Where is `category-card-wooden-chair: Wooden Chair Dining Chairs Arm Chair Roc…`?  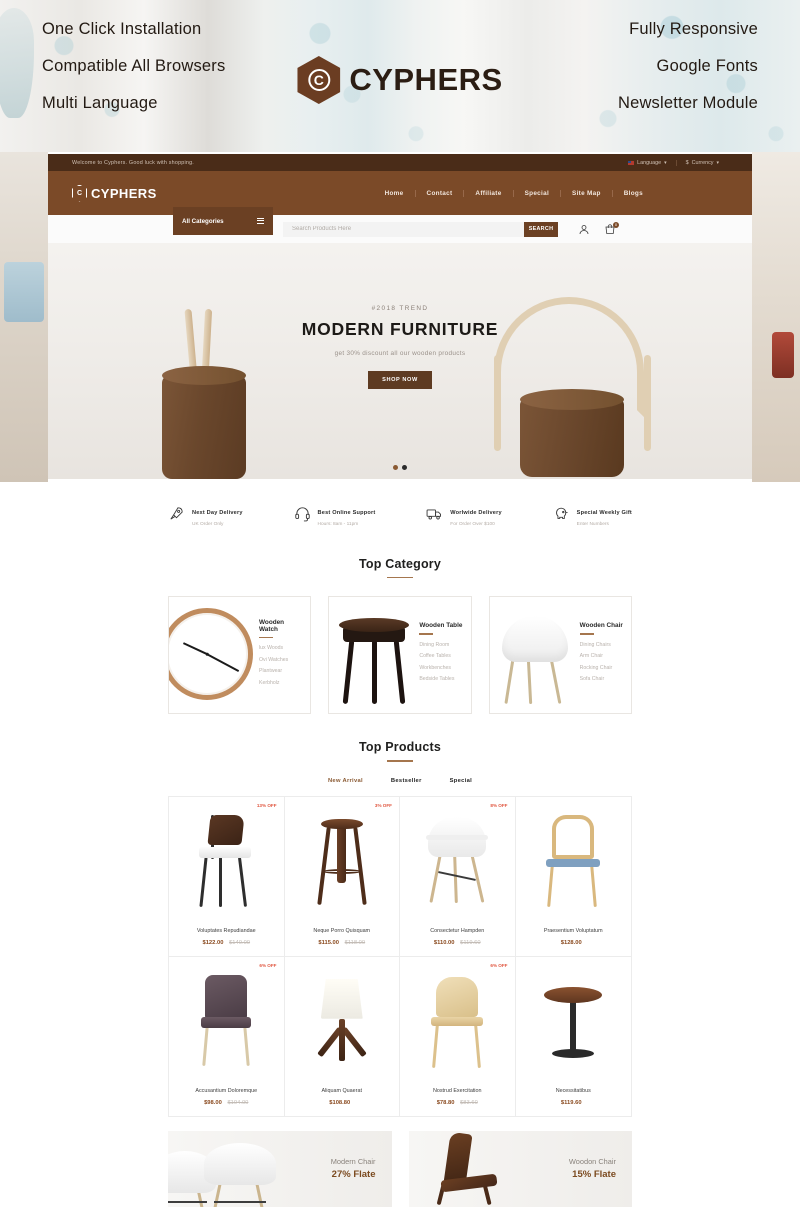
category-card-wooden-chair: Wooden Chair Dining Chairs Arm Chair Roc… is located at coordinates (560, 655).